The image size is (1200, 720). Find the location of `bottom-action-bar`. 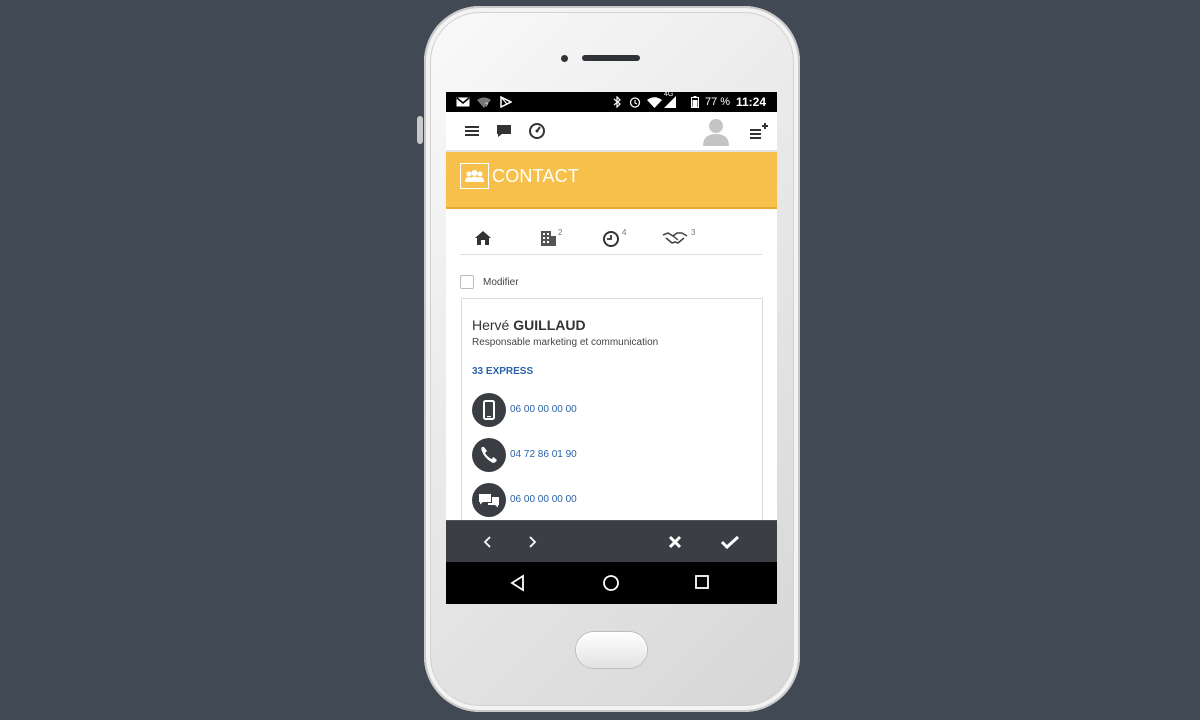

bottom-action-bar is located at coordinates (611, 541).